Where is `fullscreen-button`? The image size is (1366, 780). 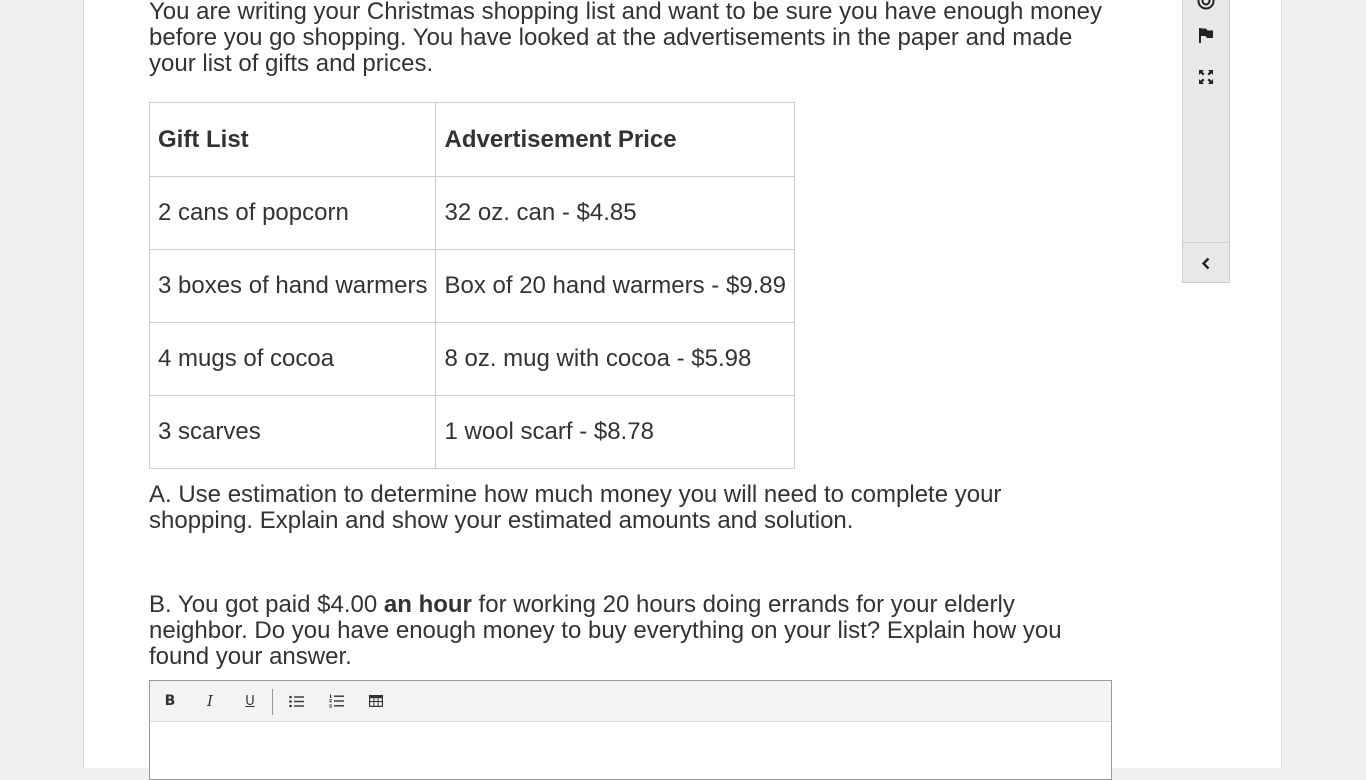 fullscreen-button is located at coordinates (1206, 77).